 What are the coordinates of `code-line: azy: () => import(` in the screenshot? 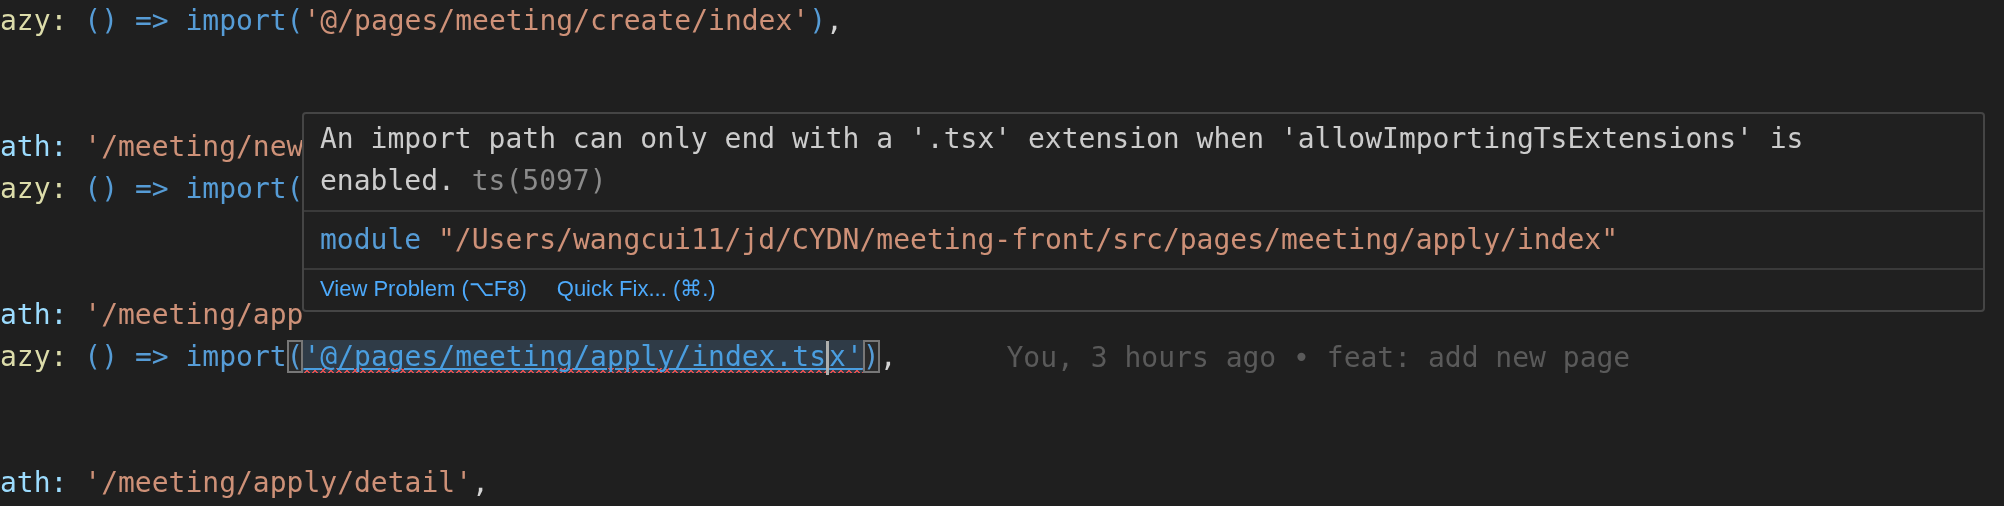 It's located at (152, 189).